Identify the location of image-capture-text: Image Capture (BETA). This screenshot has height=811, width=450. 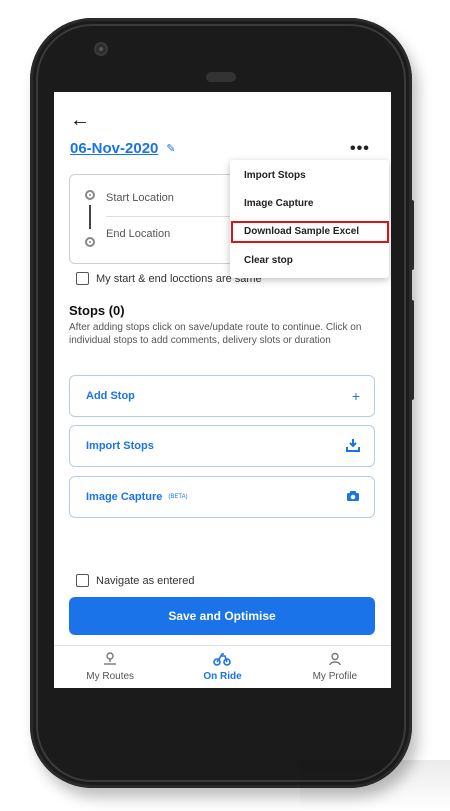
(137, 497).